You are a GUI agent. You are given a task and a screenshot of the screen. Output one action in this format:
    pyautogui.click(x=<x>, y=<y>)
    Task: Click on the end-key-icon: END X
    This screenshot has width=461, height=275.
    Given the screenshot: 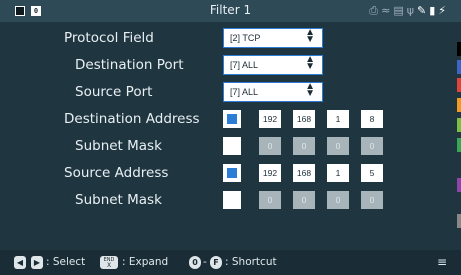 What is the action you would take?
    pyautogui.click(x=109, y=262)
    